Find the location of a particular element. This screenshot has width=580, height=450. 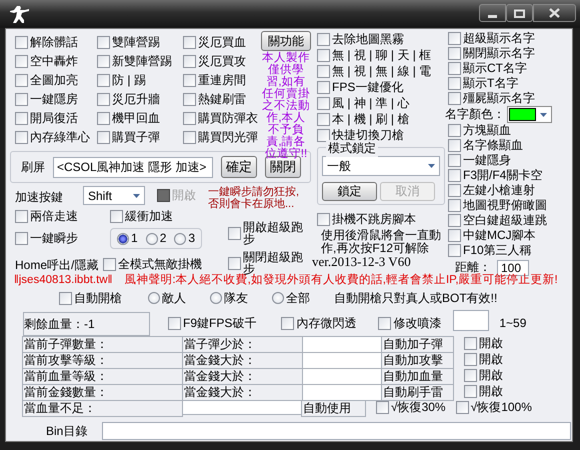

checkbox: 無 | 視 | 無 | 線 | 電 is located at coordinates (382, 71).